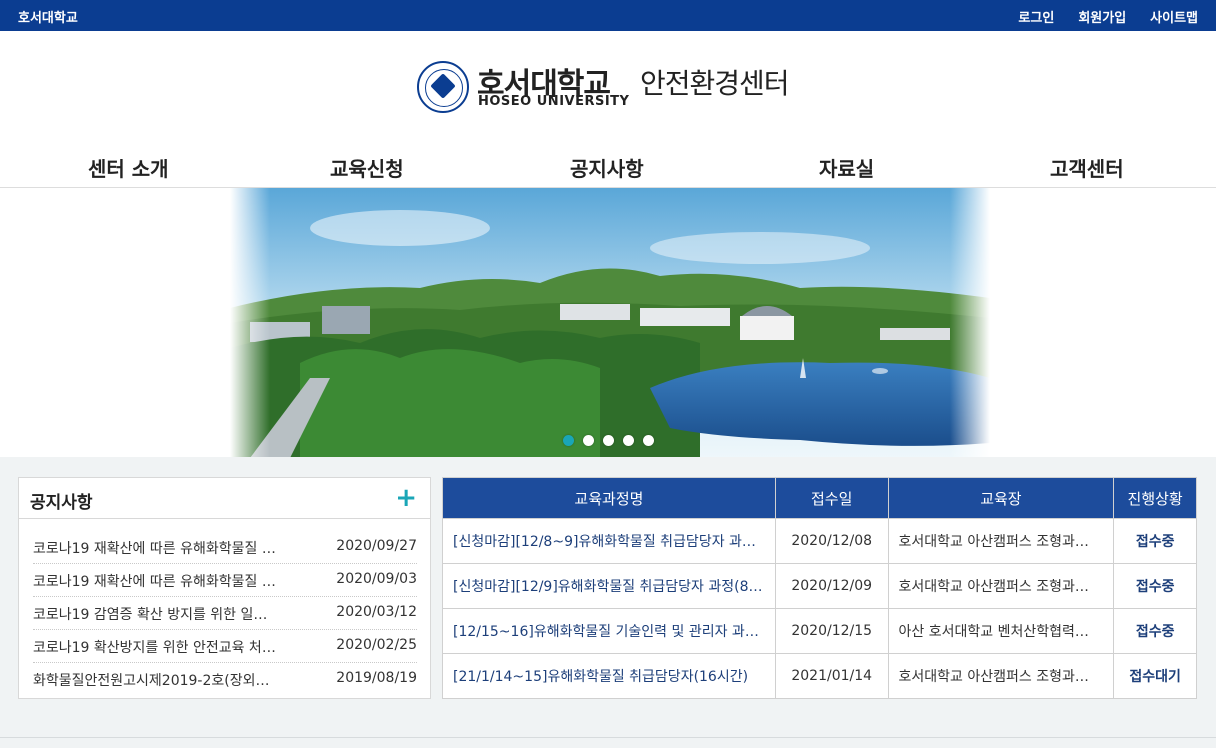 This screenshot has height=748, width=1216. I want to click on top-bar-brand: 호서대학교, so click(48, 16).